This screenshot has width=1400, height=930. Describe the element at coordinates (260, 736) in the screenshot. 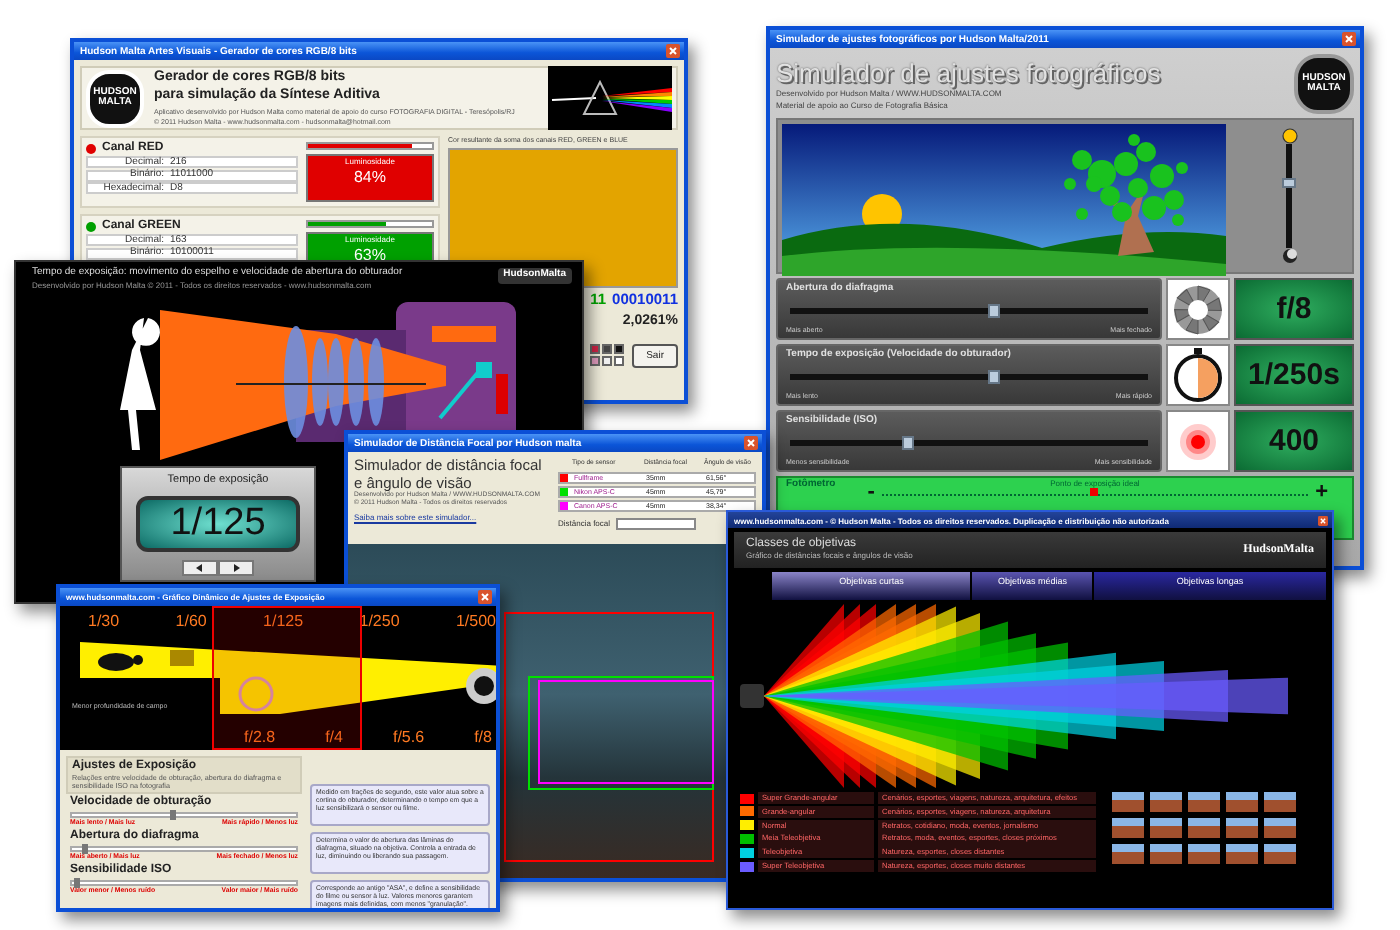

I see `aperture-label: f/2.8` at that location.